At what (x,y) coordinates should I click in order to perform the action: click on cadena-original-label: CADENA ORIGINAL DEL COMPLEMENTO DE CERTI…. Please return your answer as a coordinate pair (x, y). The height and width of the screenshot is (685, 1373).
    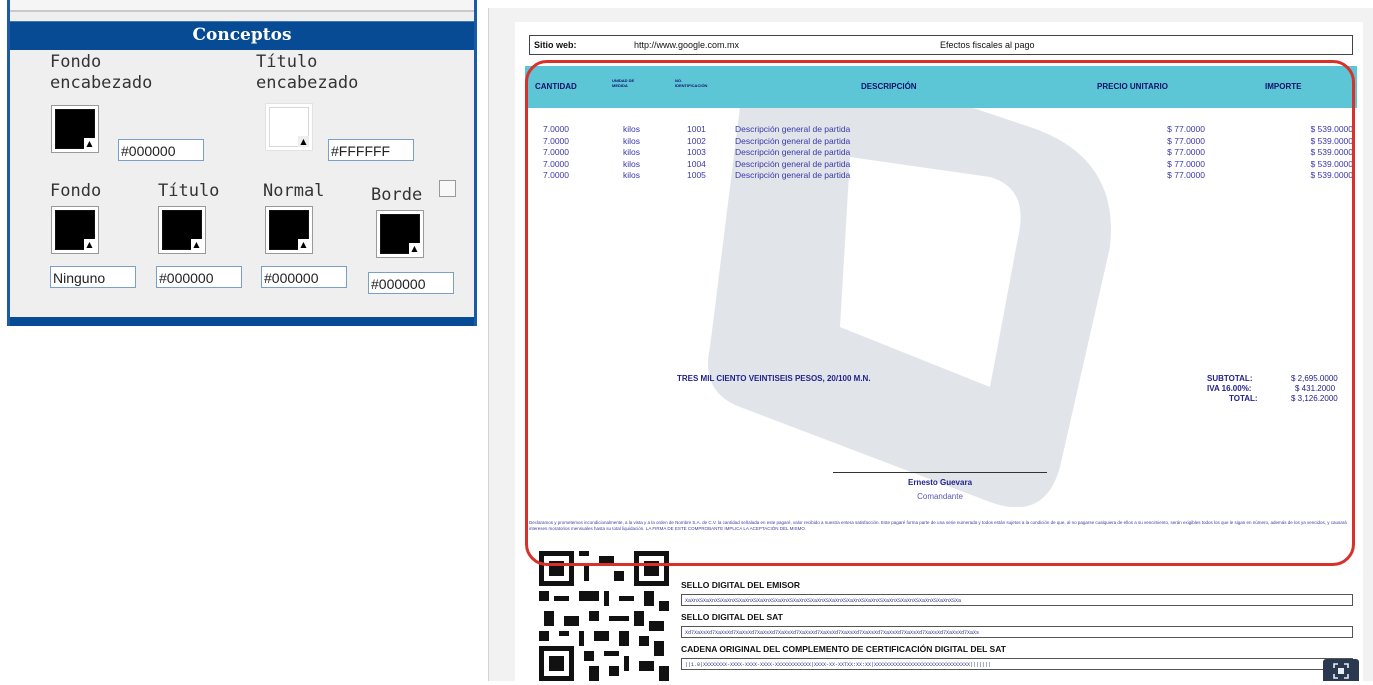
    Looking at the image, I should click on (843, 649).